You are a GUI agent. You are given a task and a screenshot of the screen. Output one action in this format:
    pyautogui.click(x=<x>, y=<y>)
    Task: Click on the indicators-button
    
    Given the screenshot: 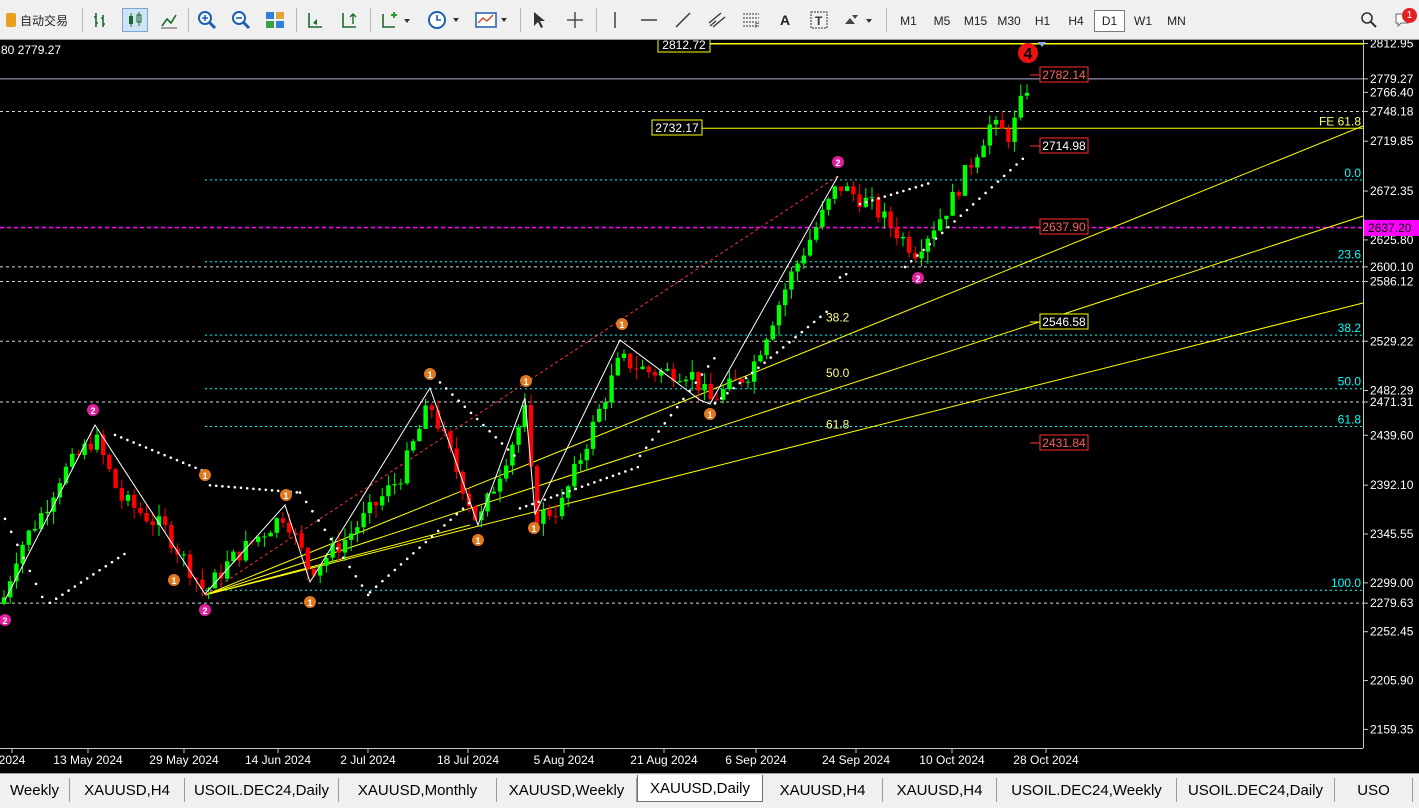 What is the action you would take?
    pyautogui.click(x=396, y=20)
    